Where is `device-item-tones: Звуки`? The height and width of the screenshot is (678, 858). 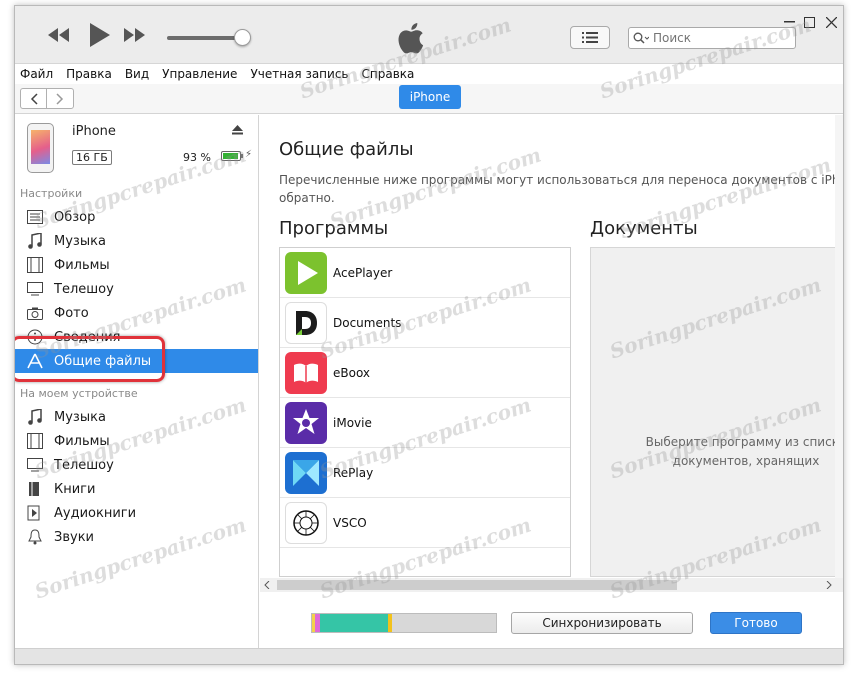
device-item-tones: Звуки is located at coordinates (136, 537).